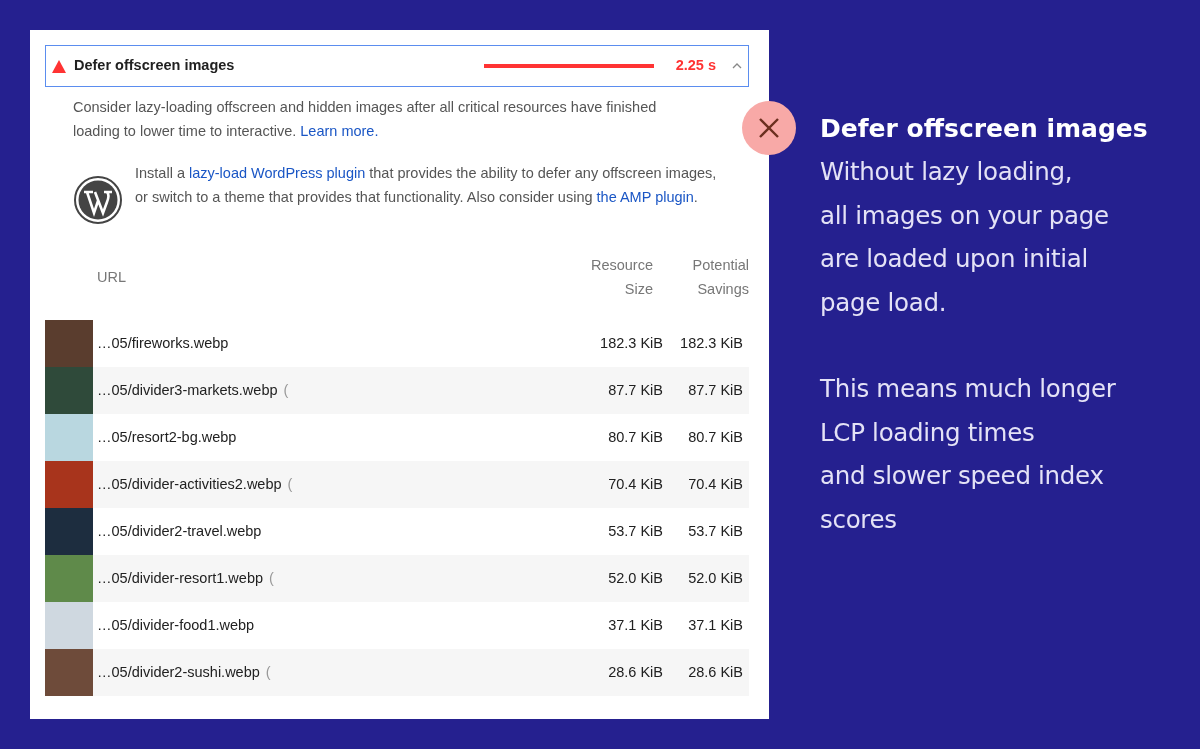  I want to click on resource-size: 80.7 KiB, so click(635, 437).